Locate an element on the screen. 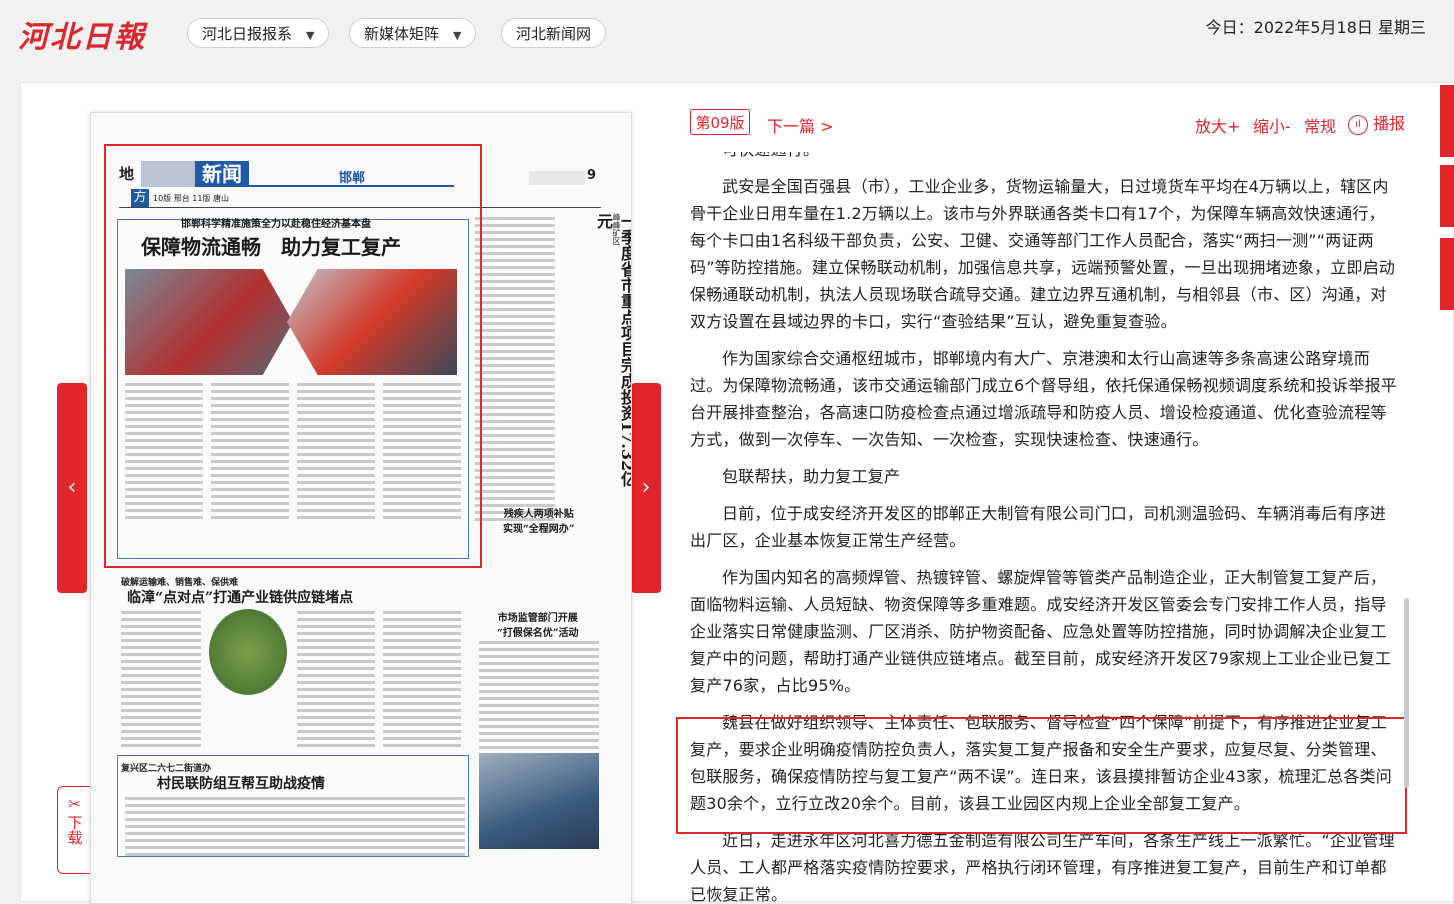 Image resolution: width=1454 pixels, height=904 pixels. article-paragraph: 可快速通行。 is located at coordinates (1045, 157).